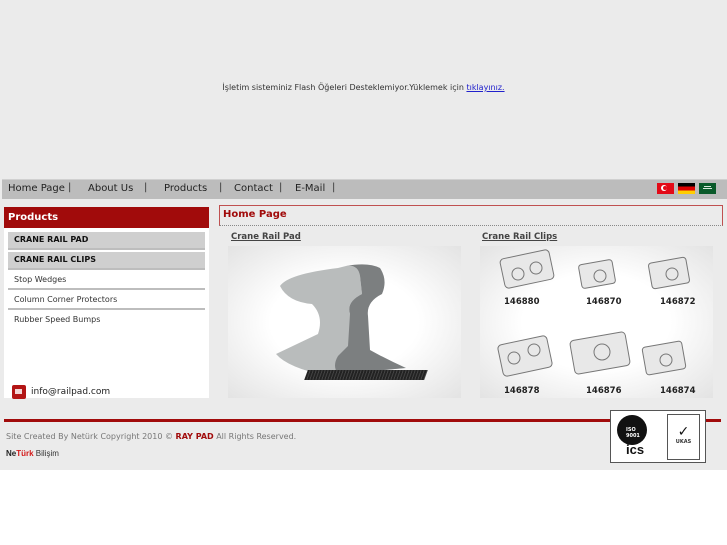  I want to click on email-address: info@railpad.com, so click(70, 392).